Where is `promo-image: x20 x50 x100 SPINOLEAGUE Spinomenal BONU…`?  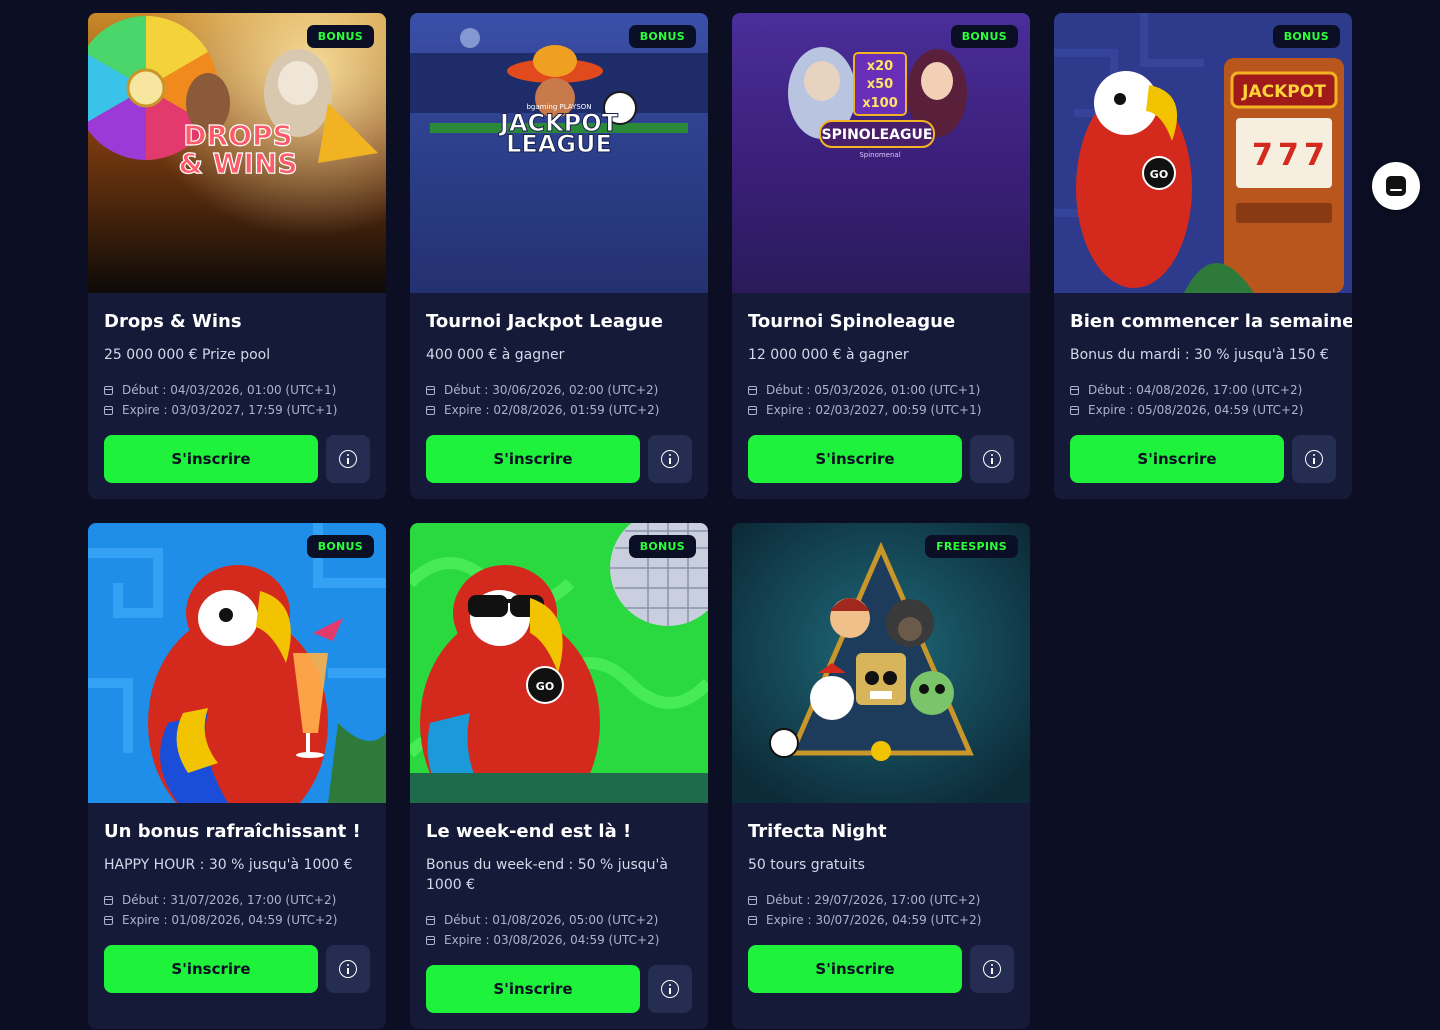
promo-image: x20 x50 x100 SPINOLEAGUE Spinomenal BONU… is located at coordinates (881, 153).